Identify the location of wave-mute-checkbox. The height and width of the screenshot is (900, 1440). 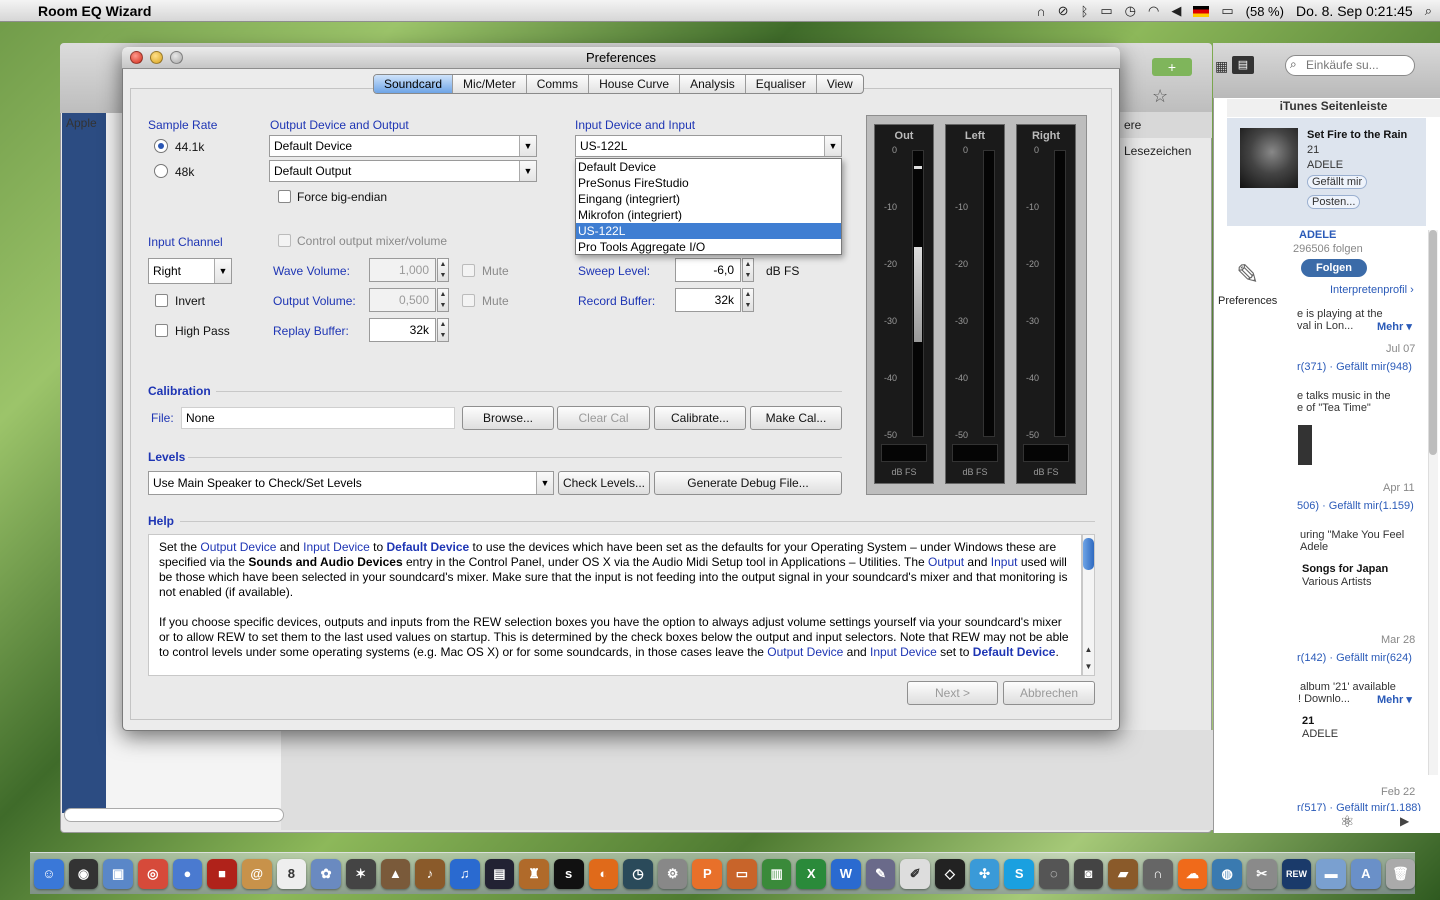
(468, 270).